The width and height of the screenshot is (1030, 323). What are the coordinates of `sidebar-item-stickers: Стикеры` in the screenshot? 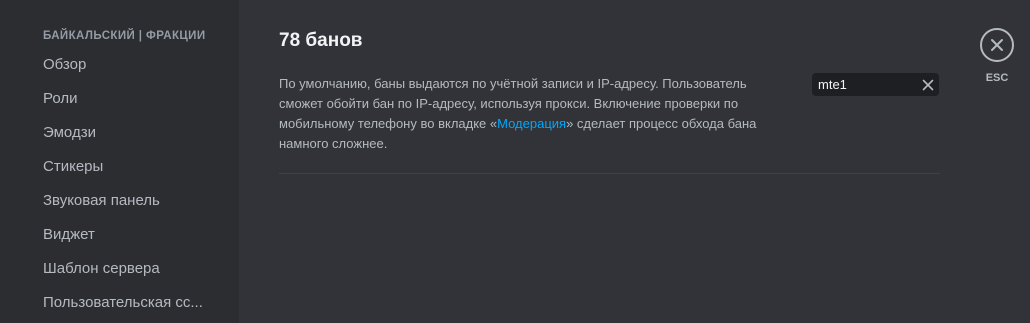 It's located at (131, 167).